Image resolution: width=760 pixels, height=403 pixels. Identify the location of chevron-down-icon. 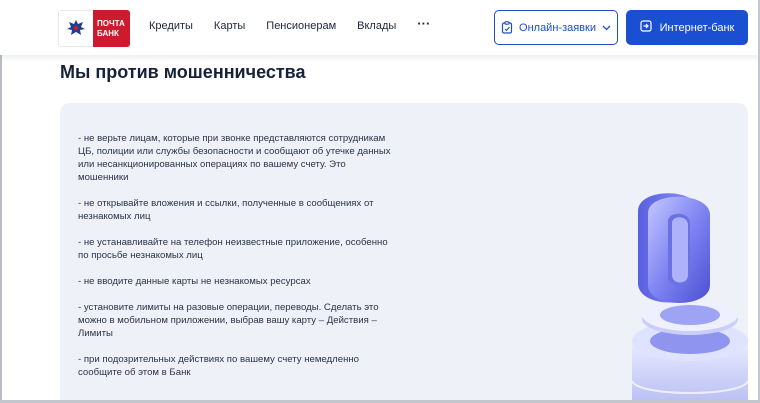
(606, 28).